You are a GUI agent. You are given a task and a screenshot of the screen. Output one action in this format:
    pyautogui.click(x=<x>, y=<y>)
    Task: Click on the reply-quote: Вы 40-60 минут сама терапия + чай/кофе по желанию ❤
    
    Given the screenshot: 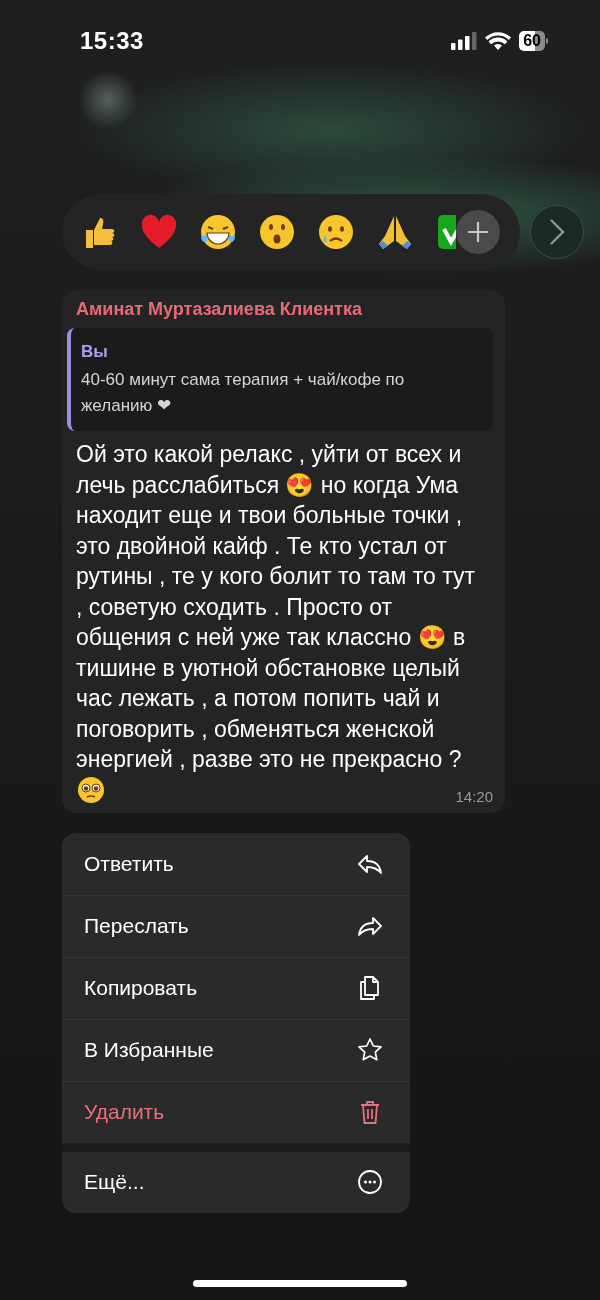 What is the action you would take?
    pyautogui.click(x=280, y=379)
    